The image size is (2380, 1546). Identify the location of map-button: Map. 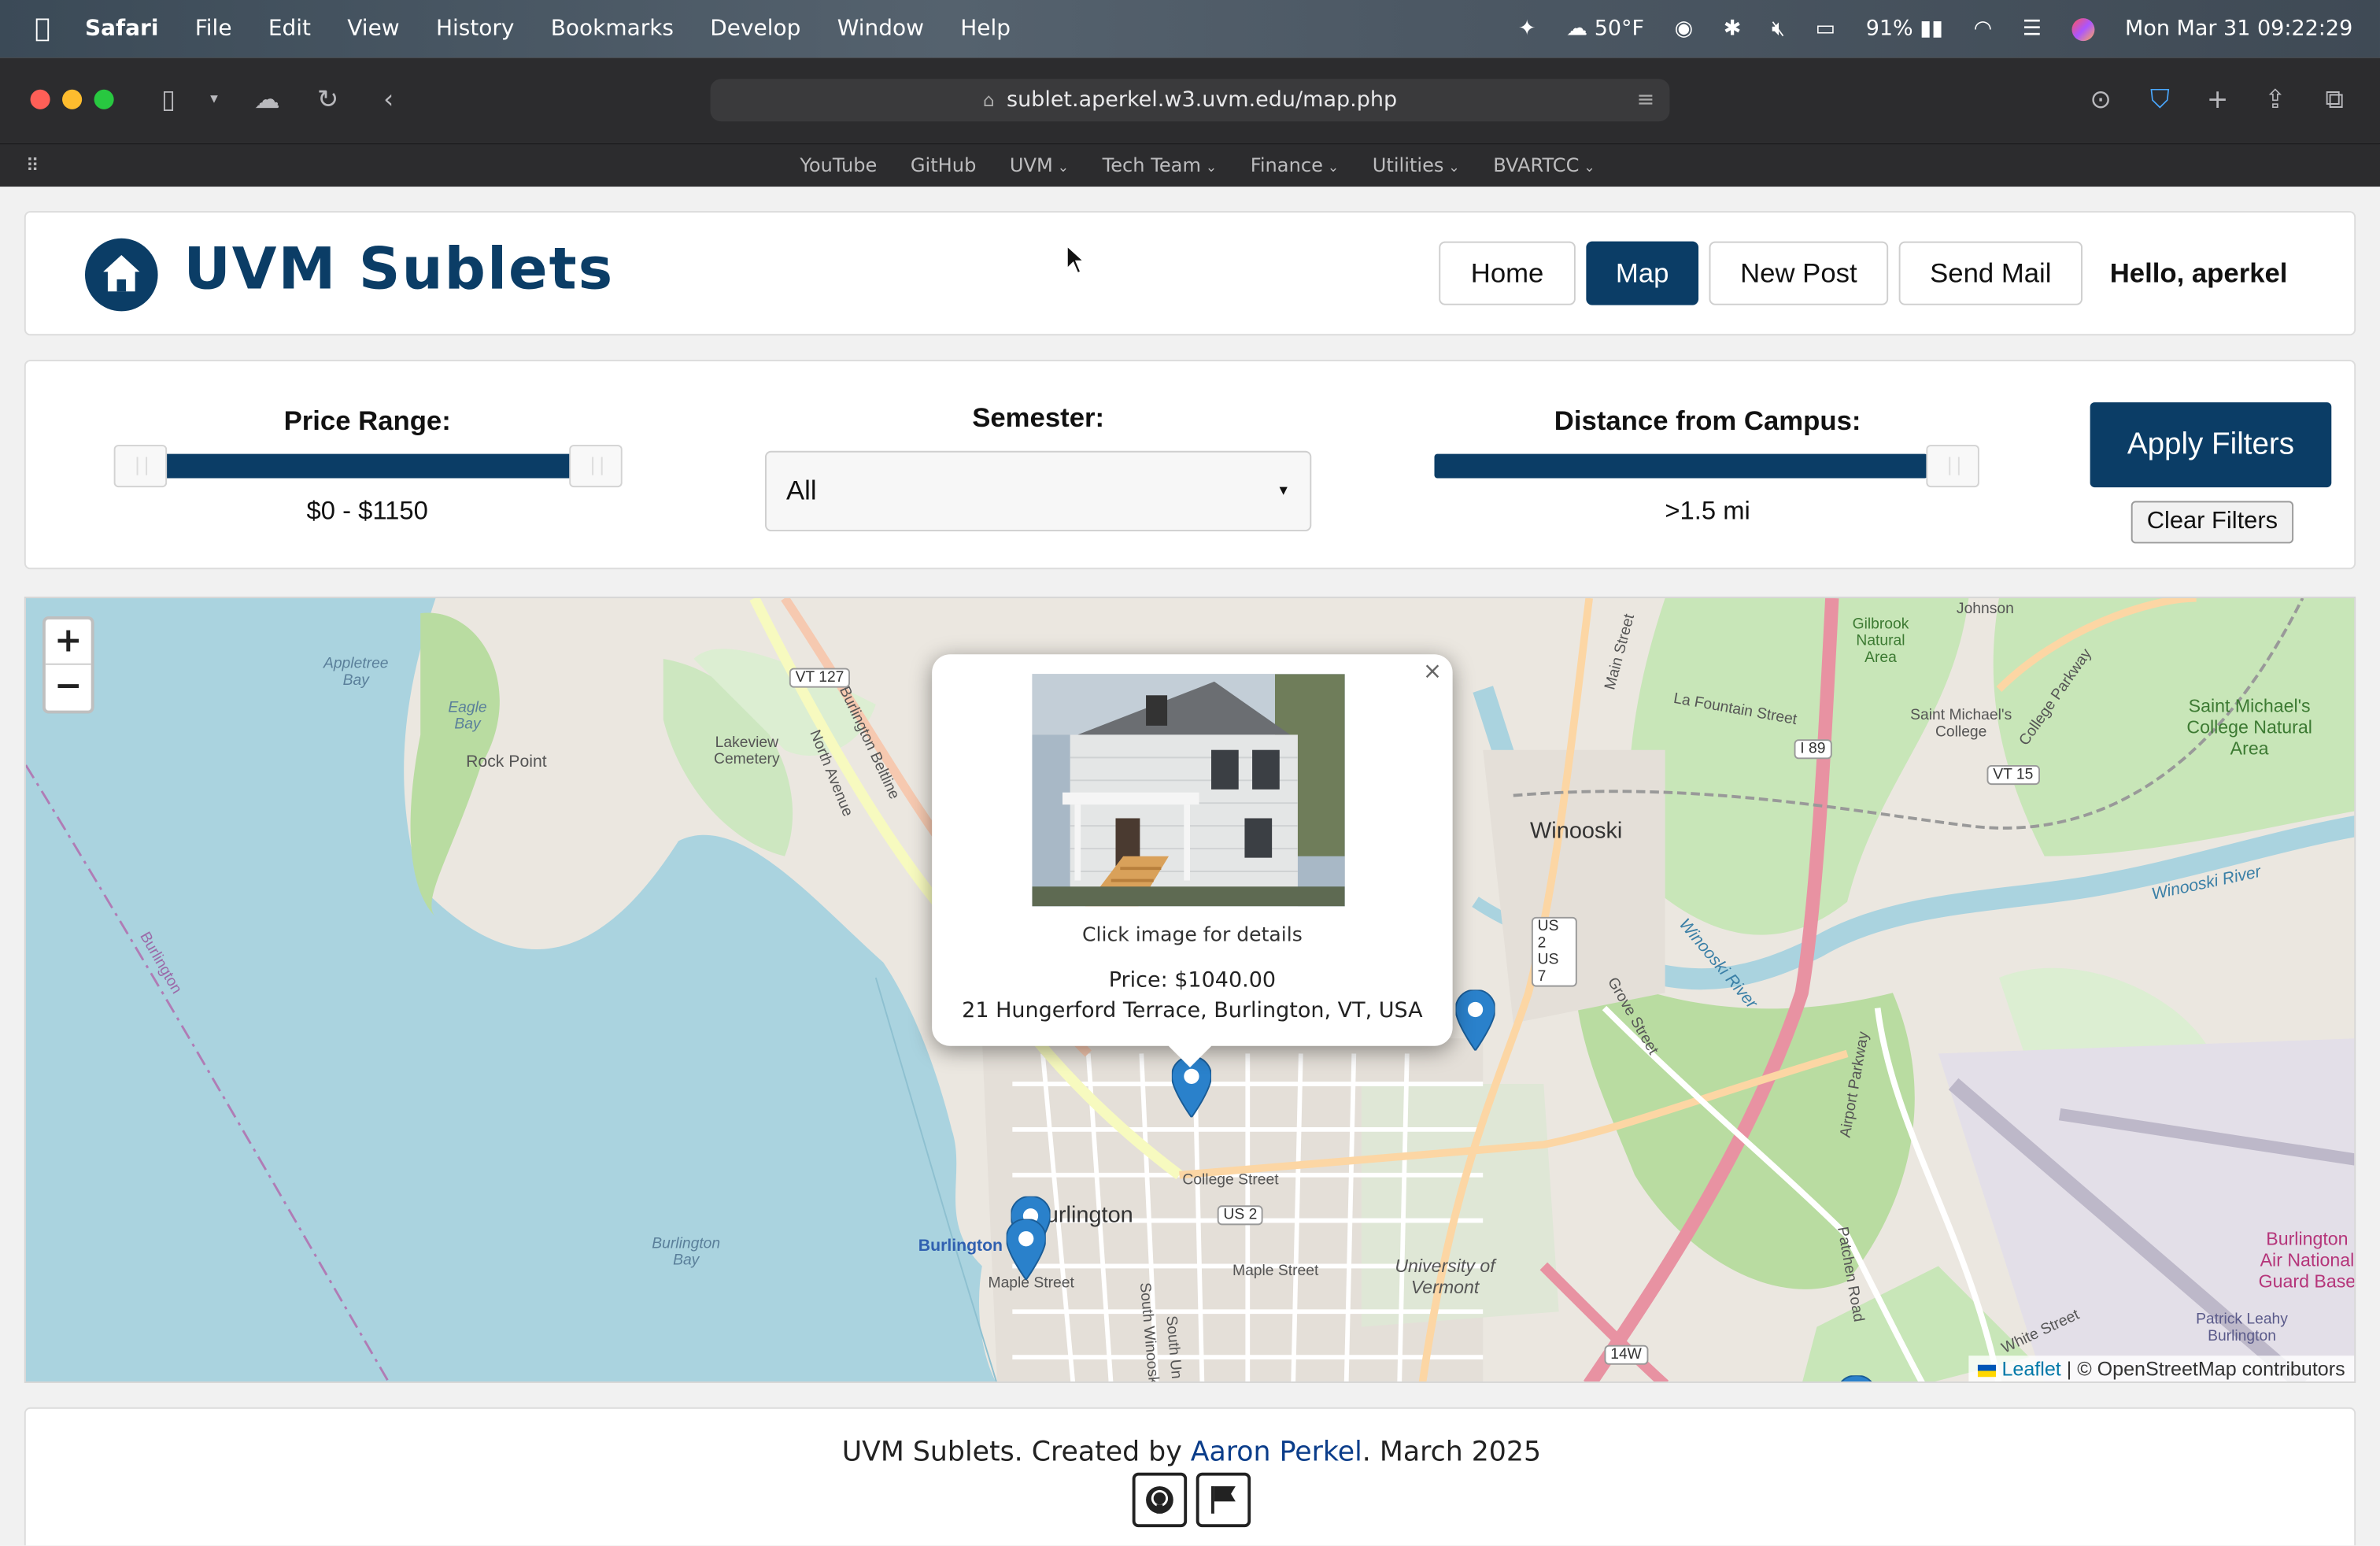
(1643, 273).